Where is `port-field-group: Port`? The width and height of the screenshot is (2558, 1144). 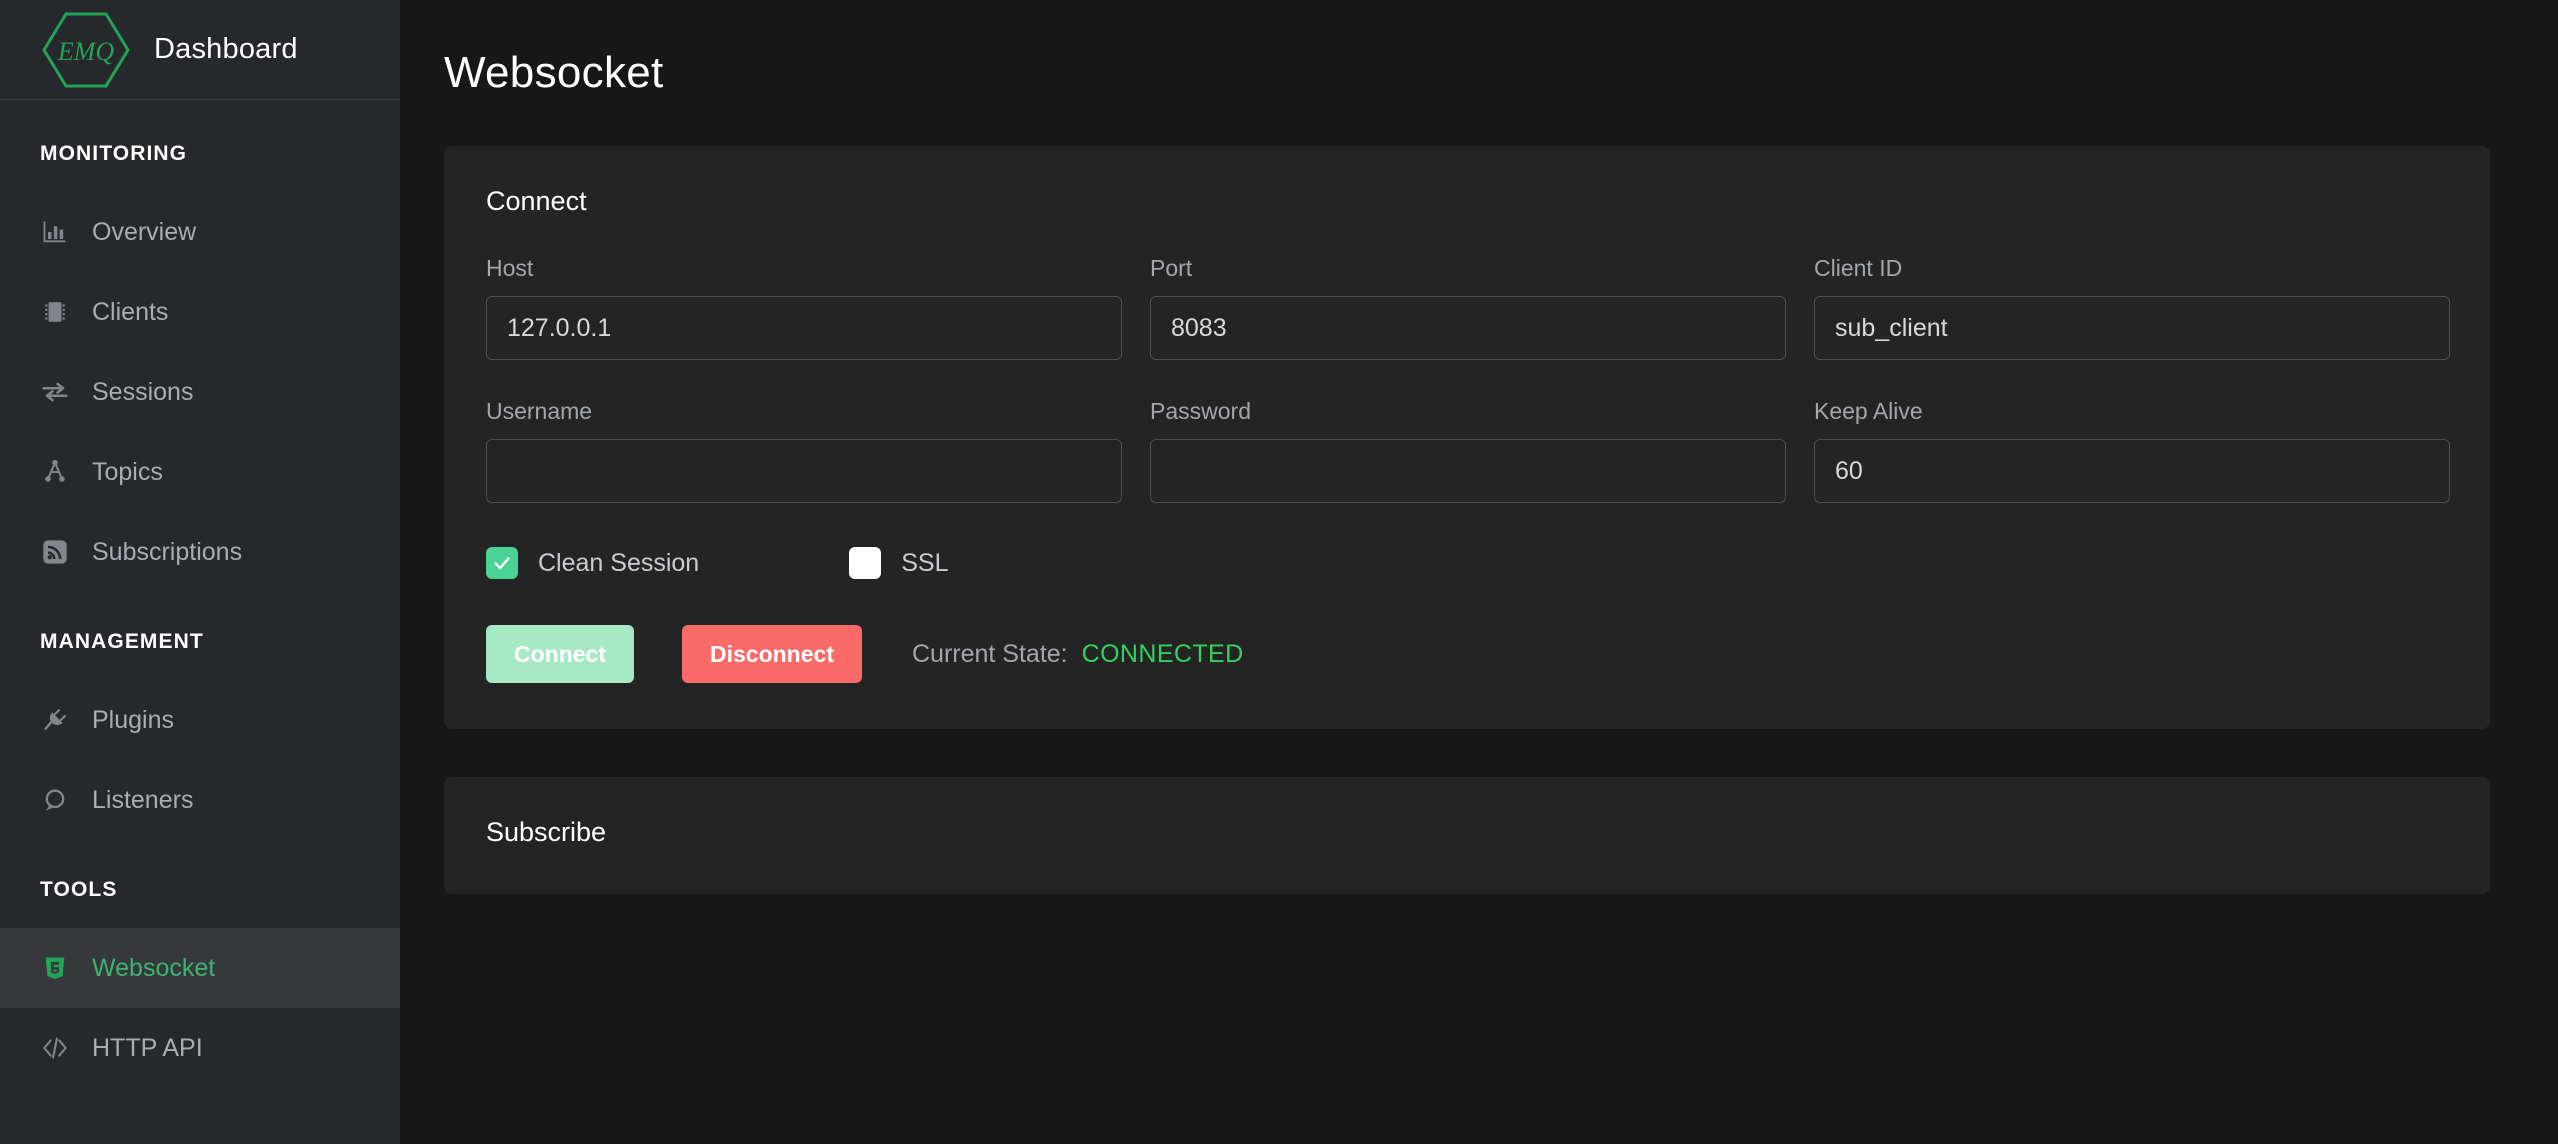
port-field-group: Port is located at coordinates (1467, 307).